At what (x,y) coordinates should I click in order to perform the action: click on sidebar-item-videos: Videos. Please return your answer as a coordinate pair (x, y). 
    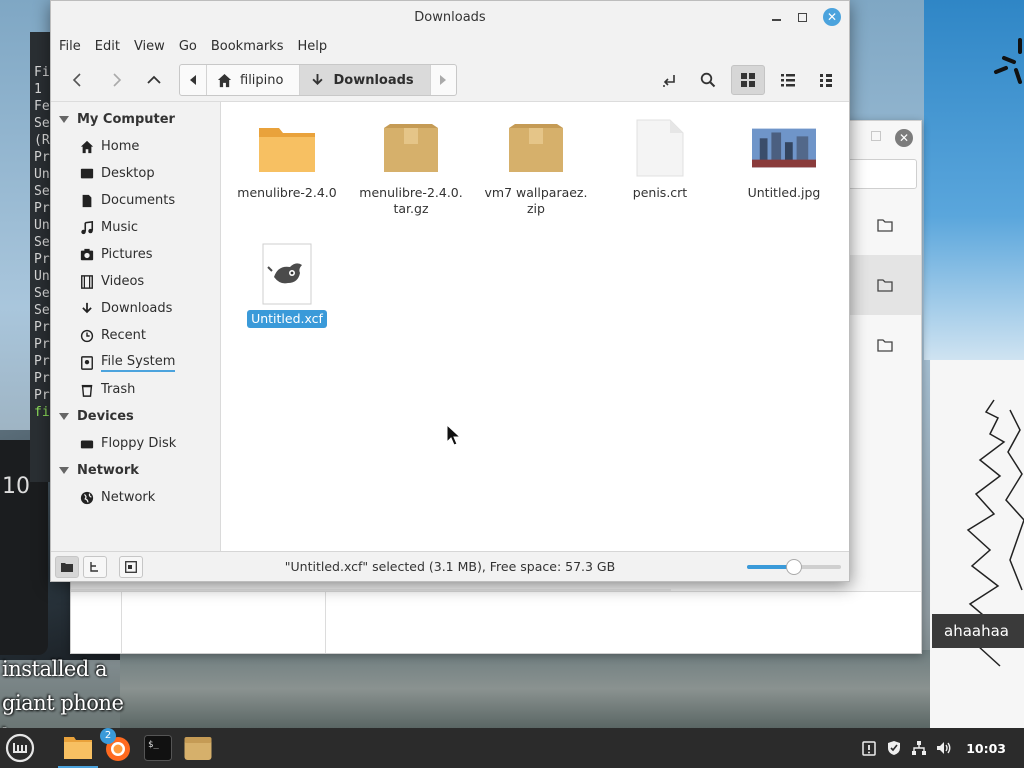
    Looking at the image, I should click on (135, 281).